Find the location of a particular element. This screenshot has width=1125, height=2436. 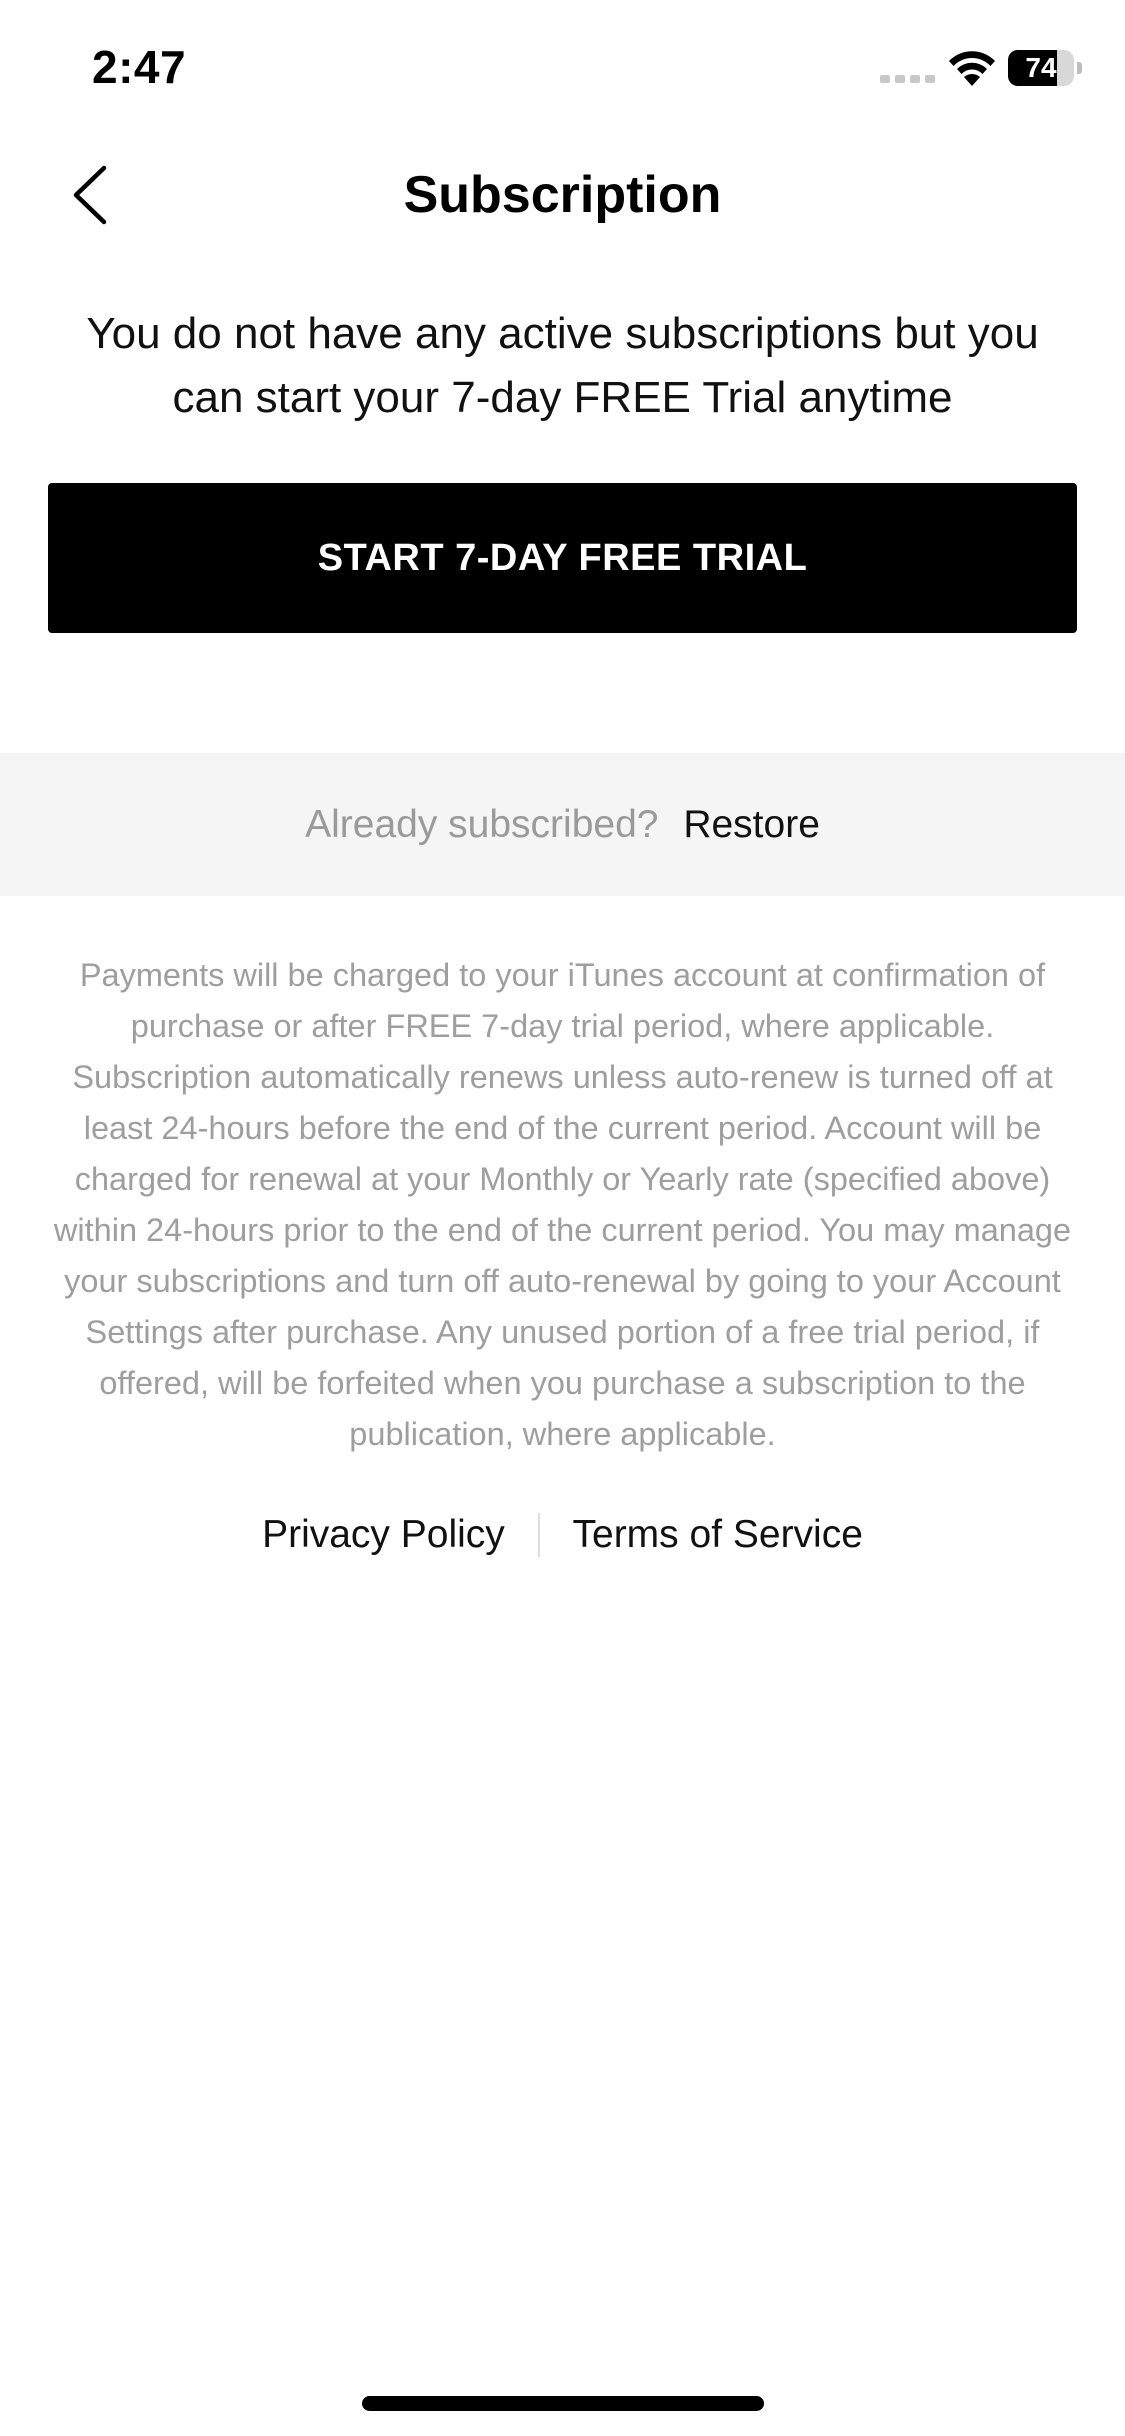

restore-prompt: Already subscribed? is located at coordinates (482, 824).